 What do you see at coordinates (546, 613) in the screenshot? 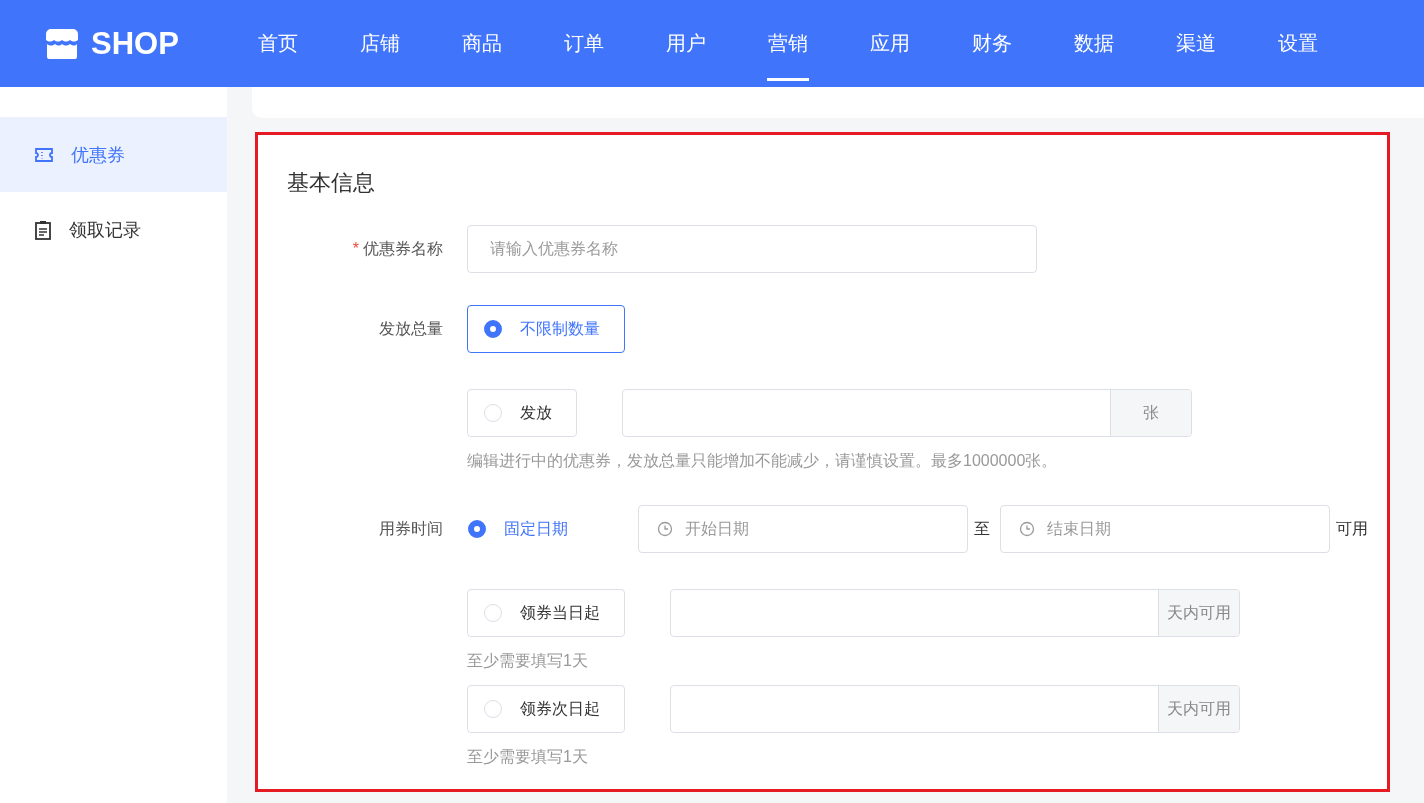
I see `radio-option: 领券当日起` at bounding box center [546, 613].